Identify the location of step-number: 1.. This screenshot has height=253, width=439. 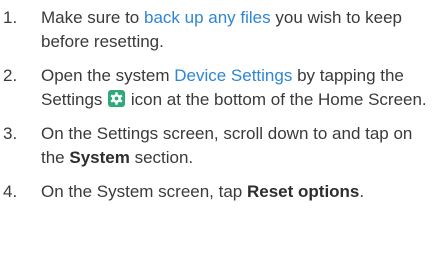
(10, 17).